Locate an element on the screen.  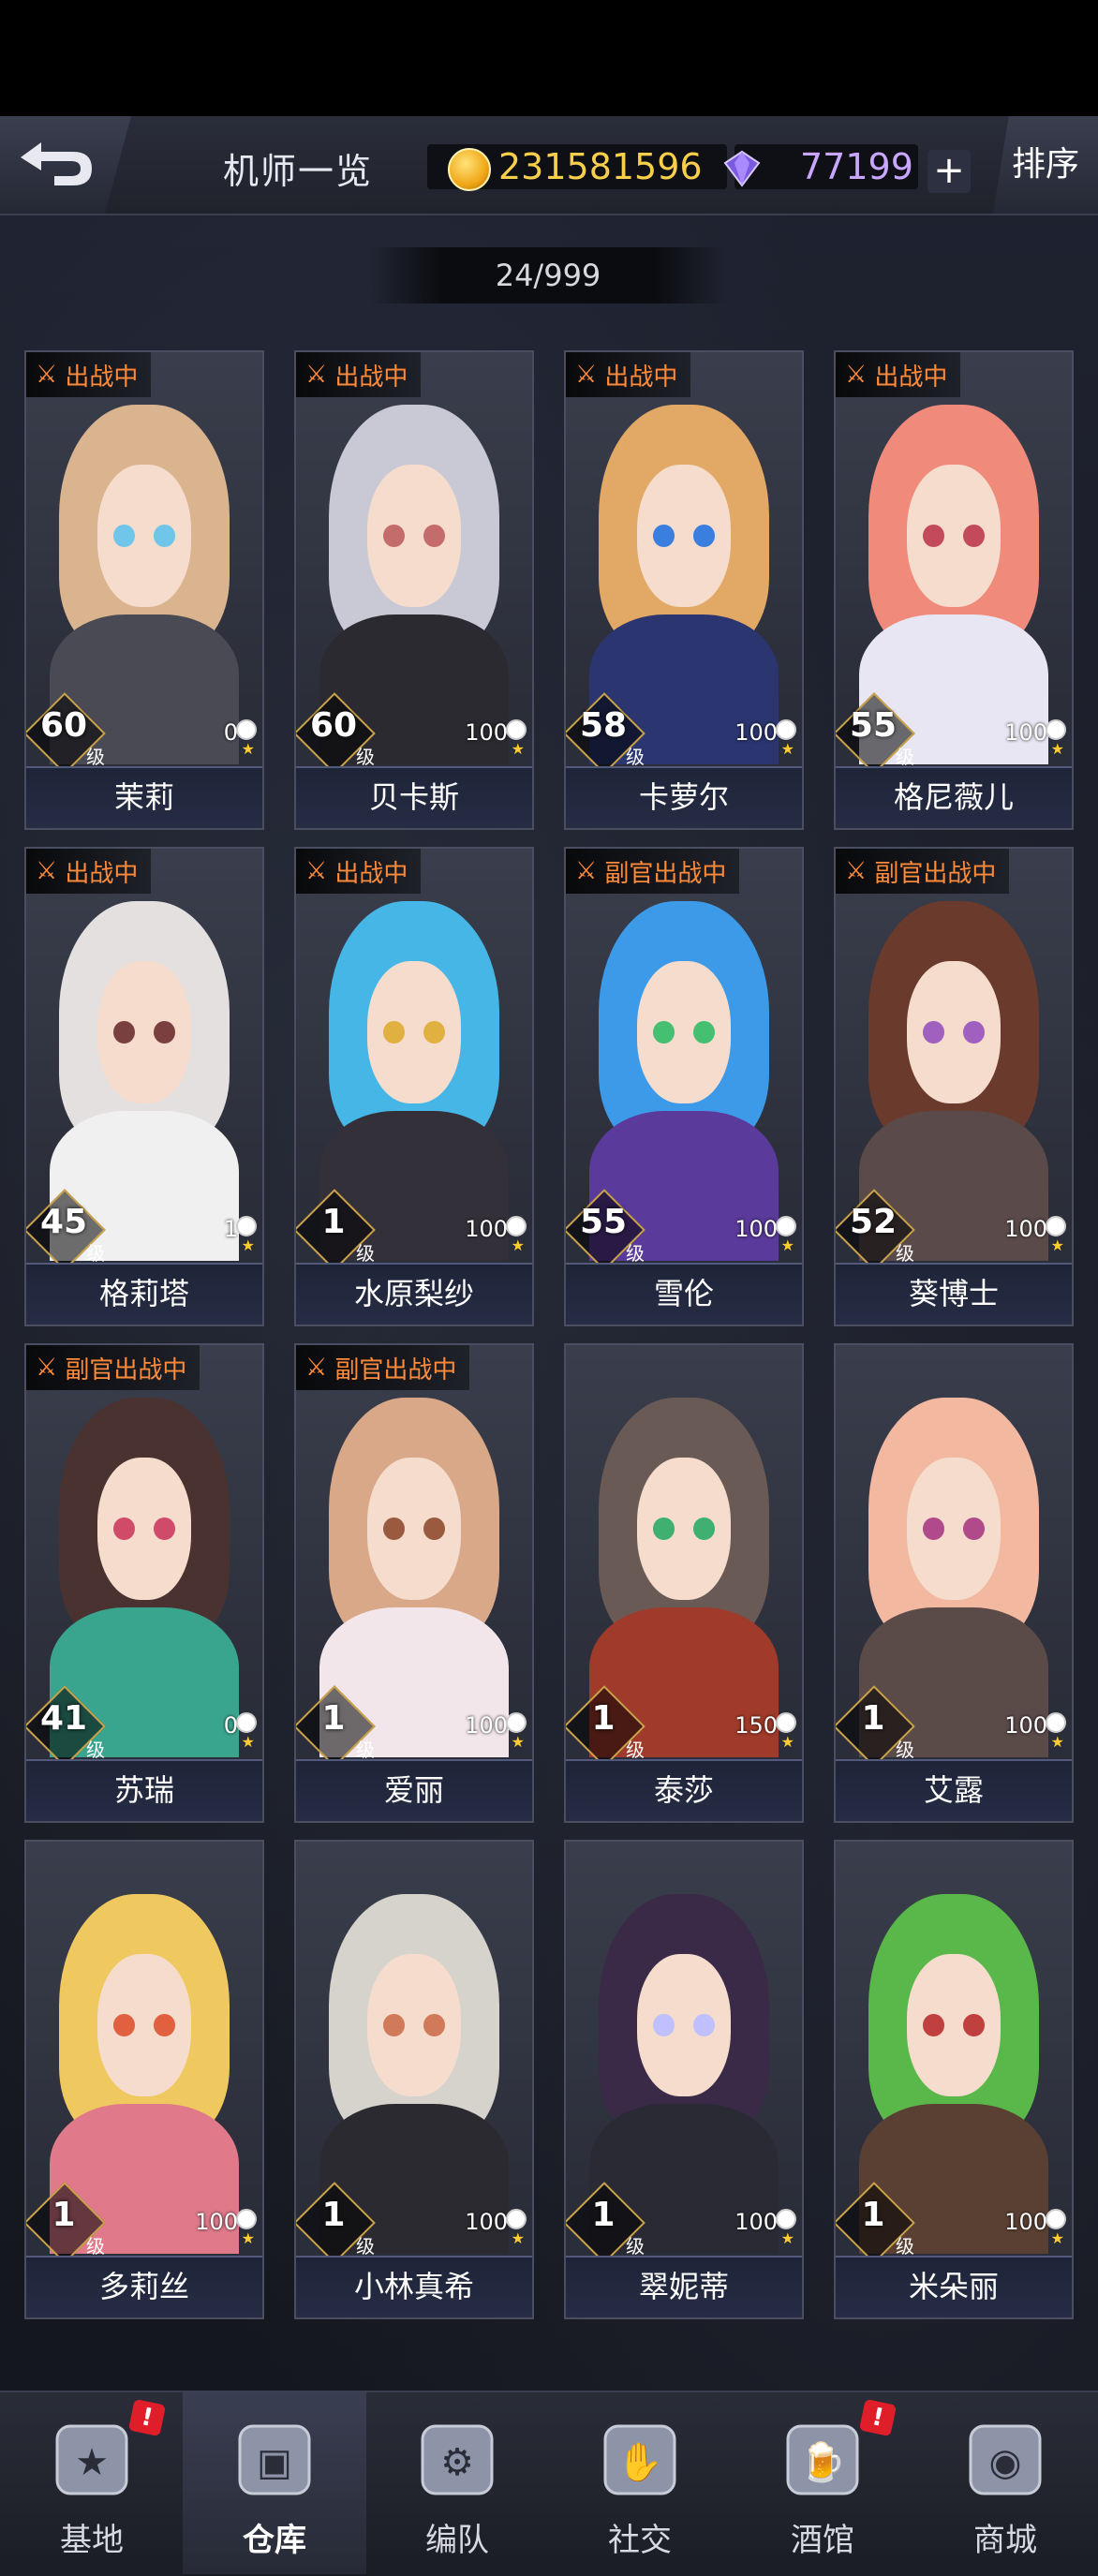
nav-item: ✋ 社交 is located at coordinates (640, 2482).